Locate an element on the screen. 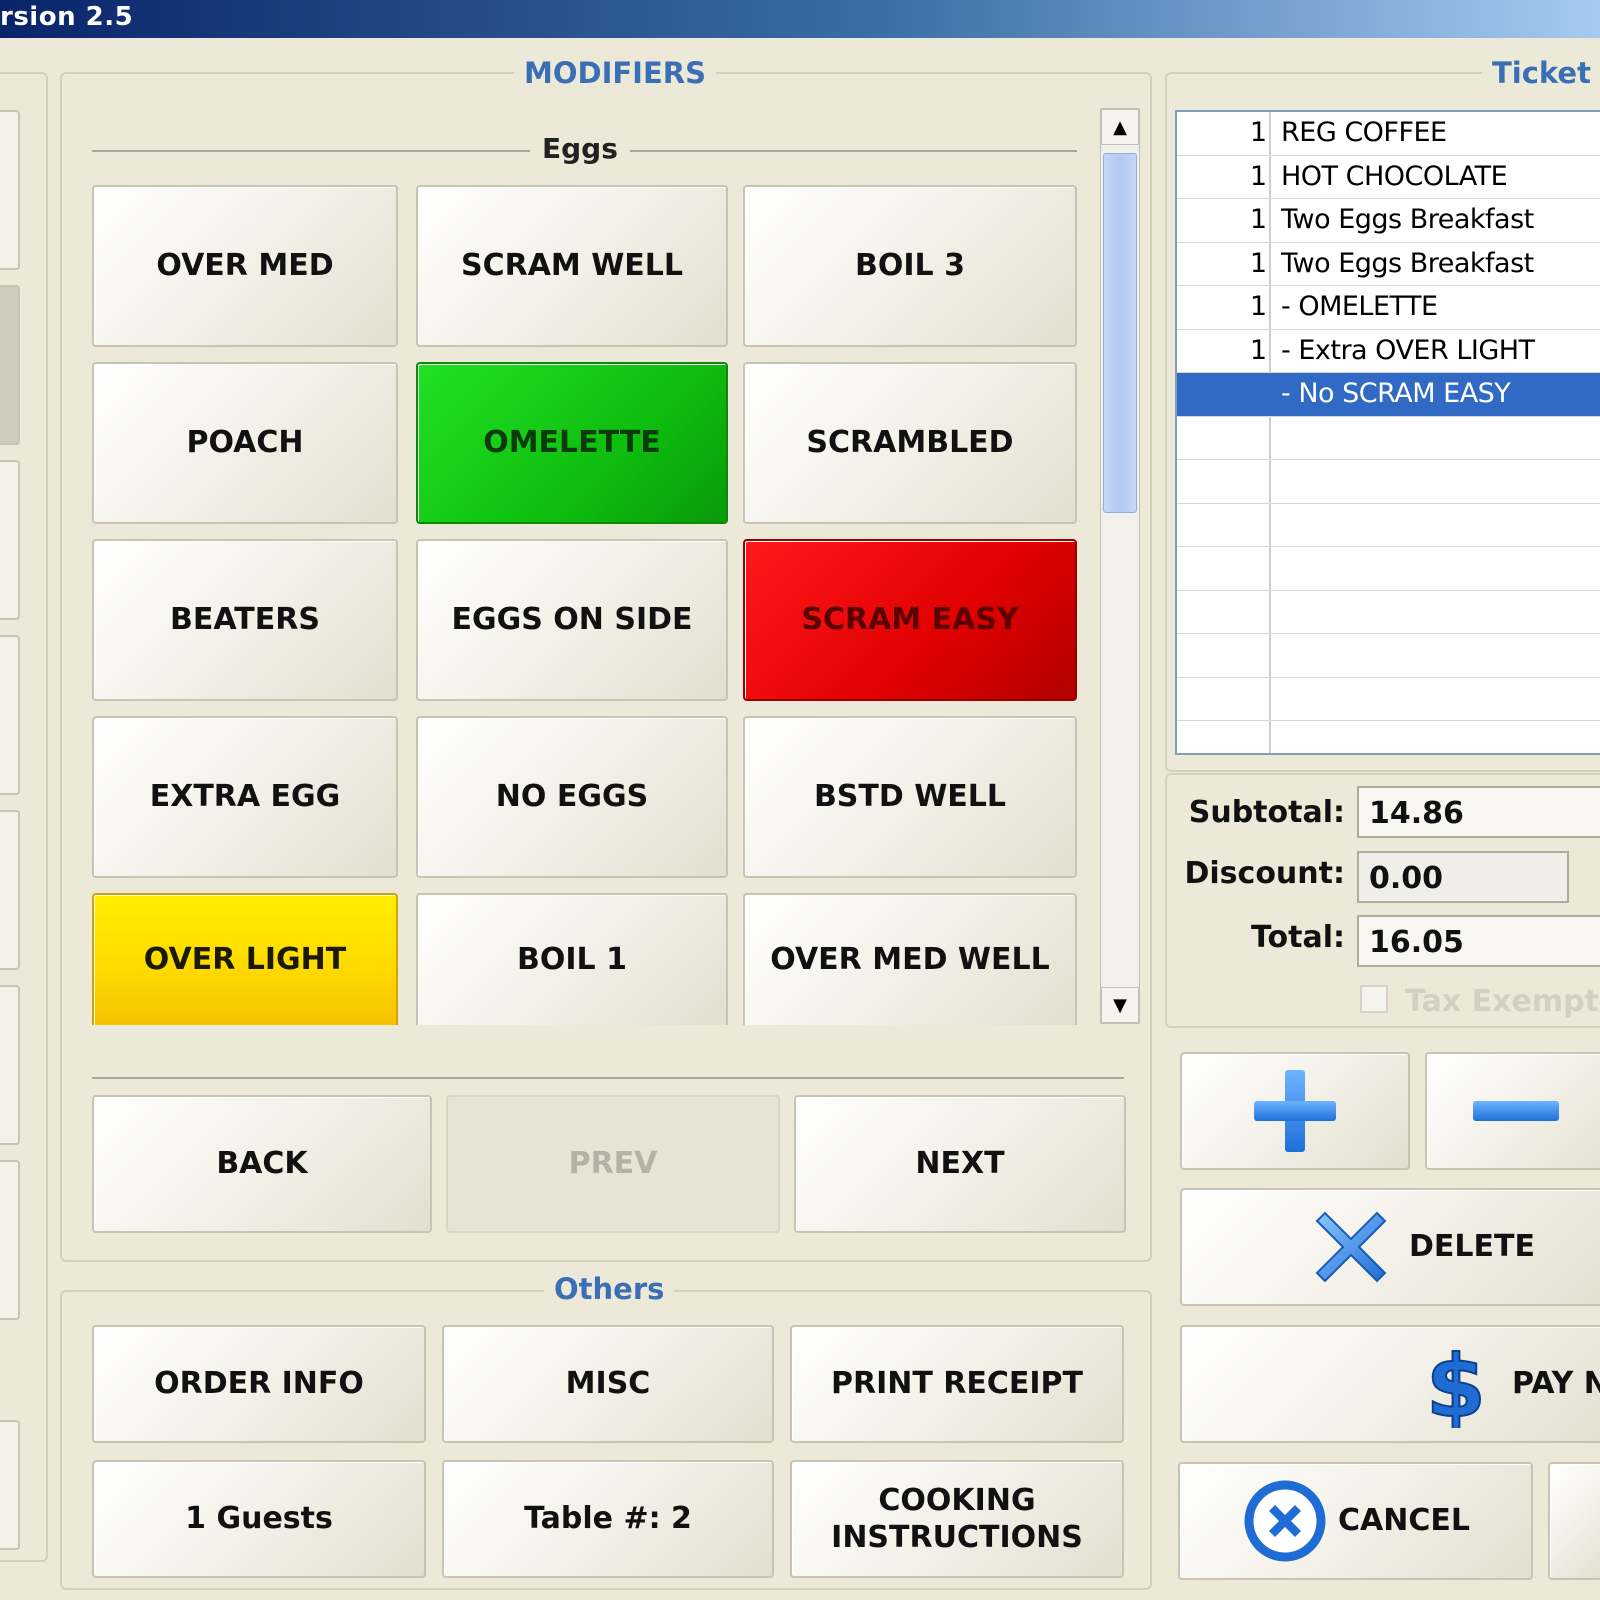 Image resolution: width=1600 pixels, height=1600 pixels. cancel-icon is located at coordinates (1285, 1521).